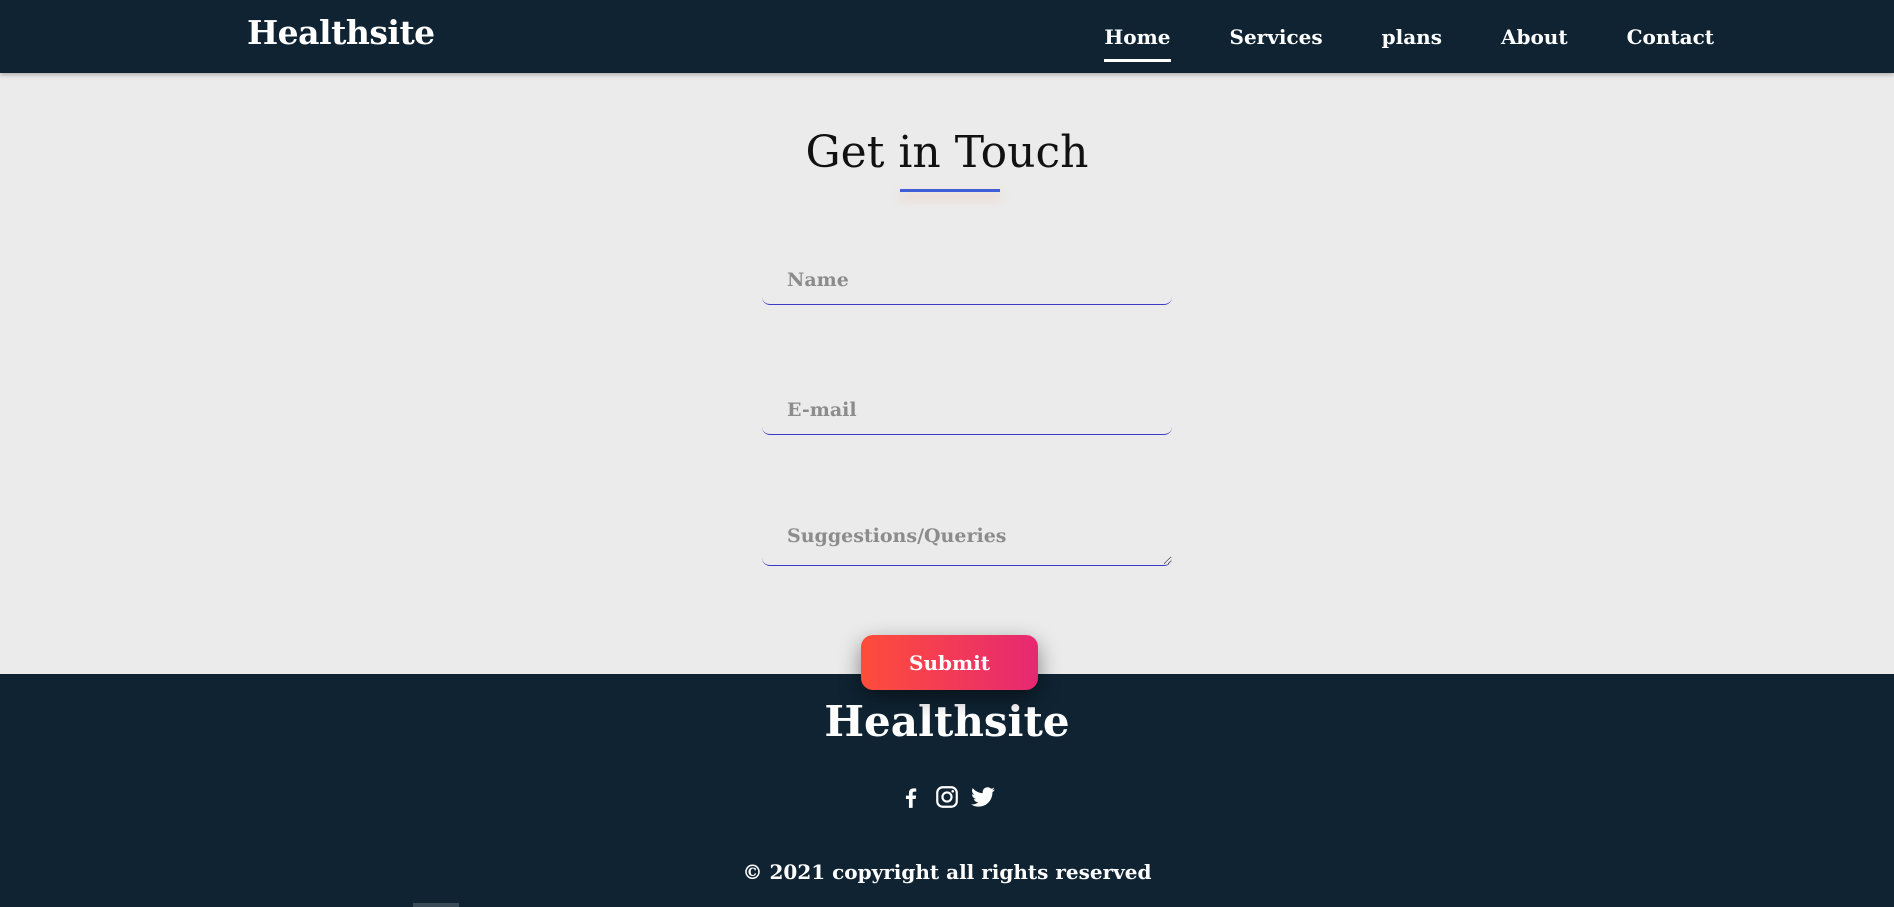 Image resolution: width=1894 pixels, height=907 pixels. Describe the element at coordinates (1276, 37) in the screenshot. I see `nav-link-services: Services` at that location.